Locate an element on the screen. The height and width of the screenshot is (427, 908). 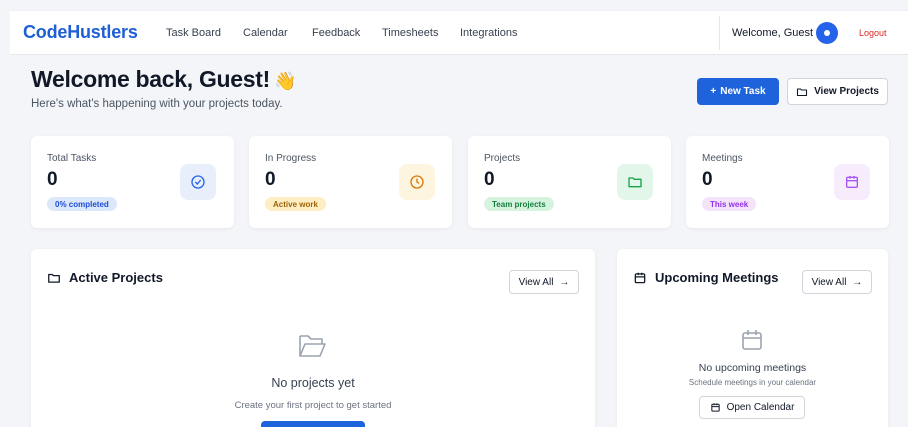
avatar-dot-icon is located at coordinates (827, 33).